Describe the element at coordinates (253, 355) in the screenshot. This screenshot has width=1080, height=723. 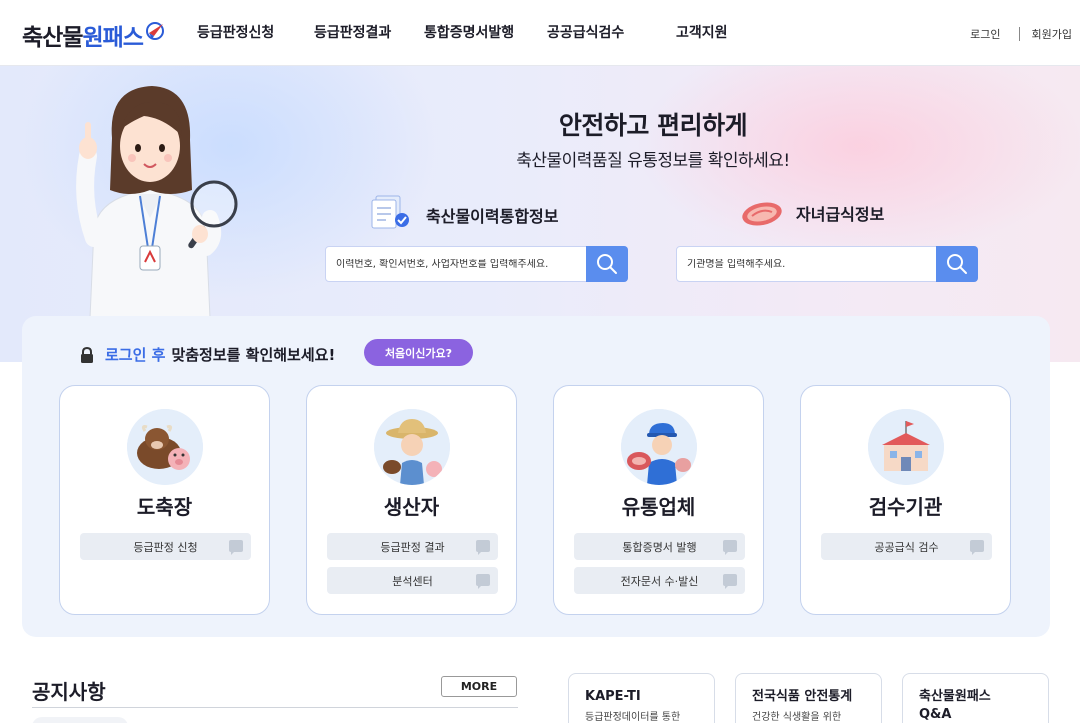
I see `login-prompt-text: 맞춤정보를 확인해보세요!` at that location.